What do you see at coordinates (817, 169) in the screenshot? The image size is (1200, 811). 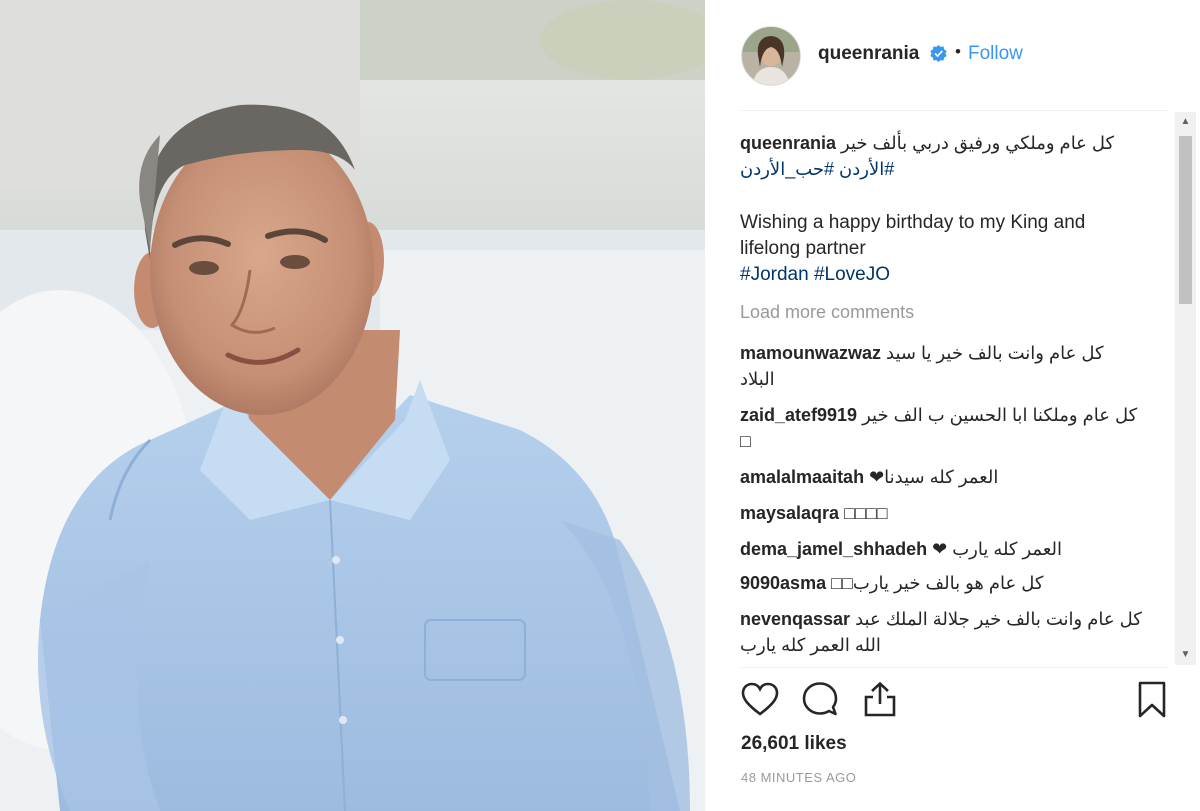 I see `caption-arabic-hashtags: #الأردن #حب_الأردن` at bounding box center [817, 169].